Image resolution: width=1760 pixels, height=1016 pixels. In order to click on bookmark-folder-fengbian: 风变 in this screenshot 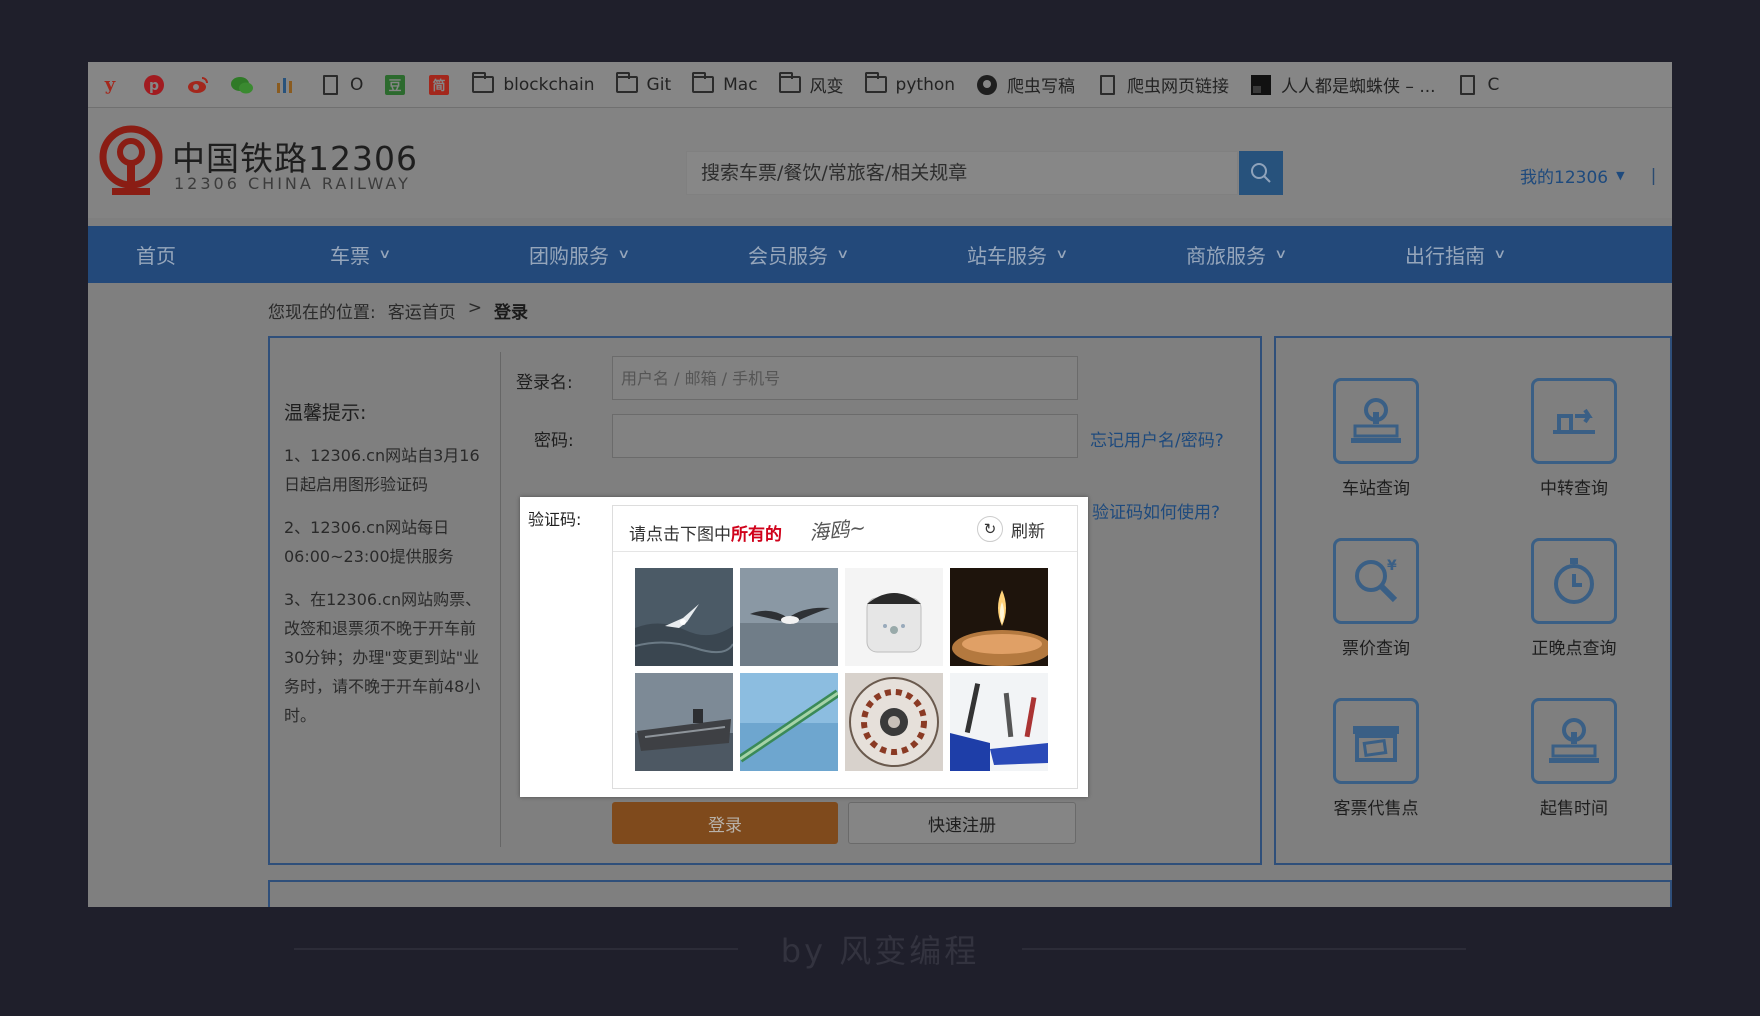, I will do `click(811, 84)`.